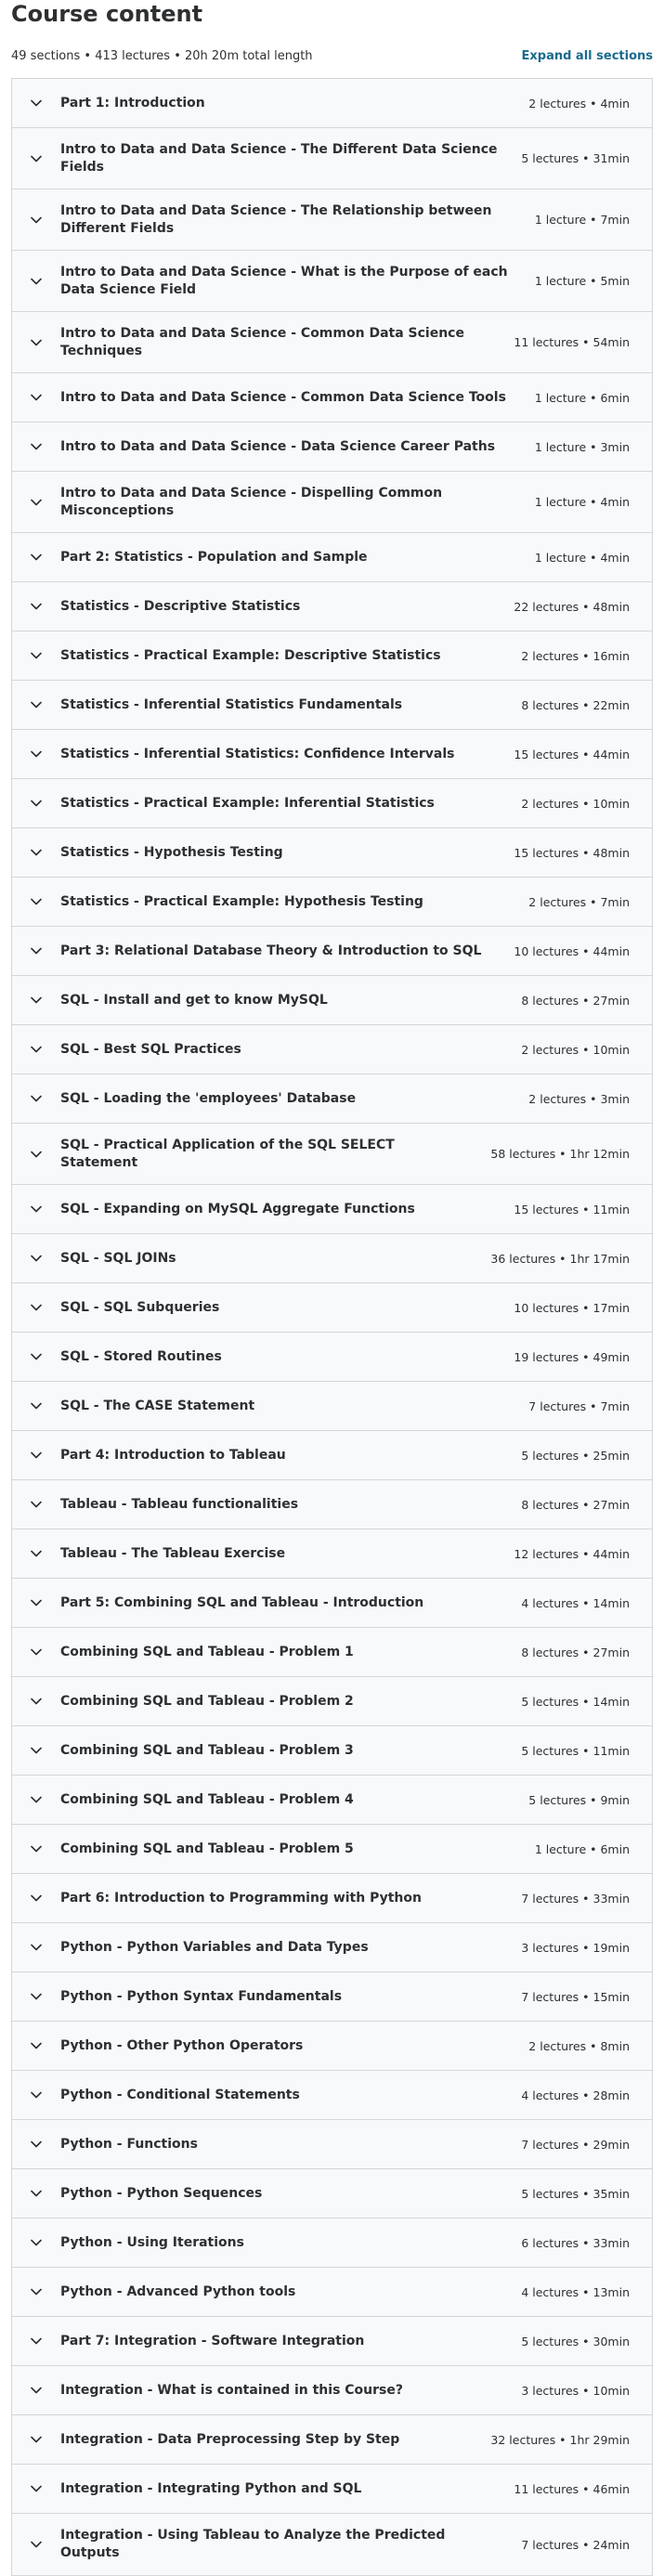 Image resolution: width=664 pixels, height=2576 pixels. What do you see at coordinates (575, 1455) in the screenshot?
I see `section-lecture-info: 5 lectures • 25min` at bounding box center [575, 1455].